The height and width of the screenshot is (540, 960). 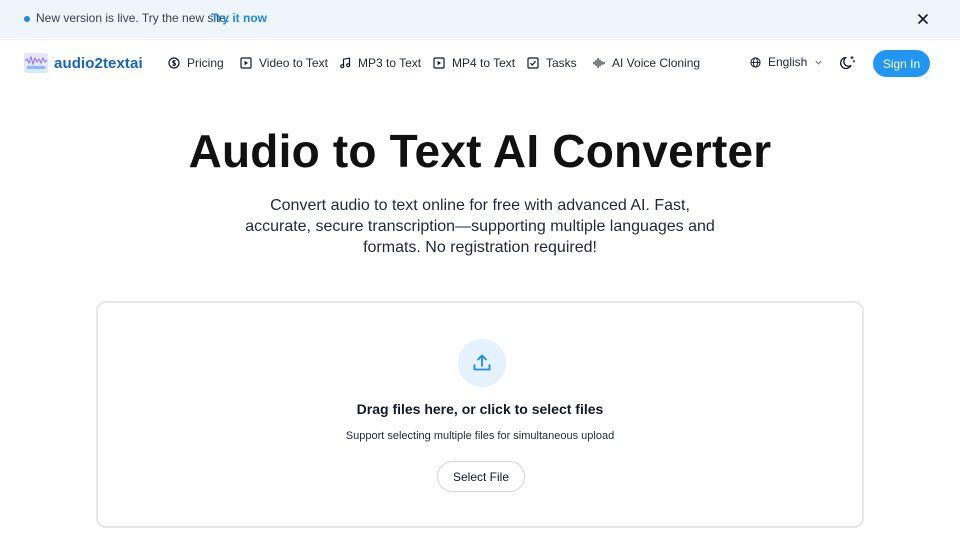 I want to click on language-selector: English, so click(x=786, y=62).